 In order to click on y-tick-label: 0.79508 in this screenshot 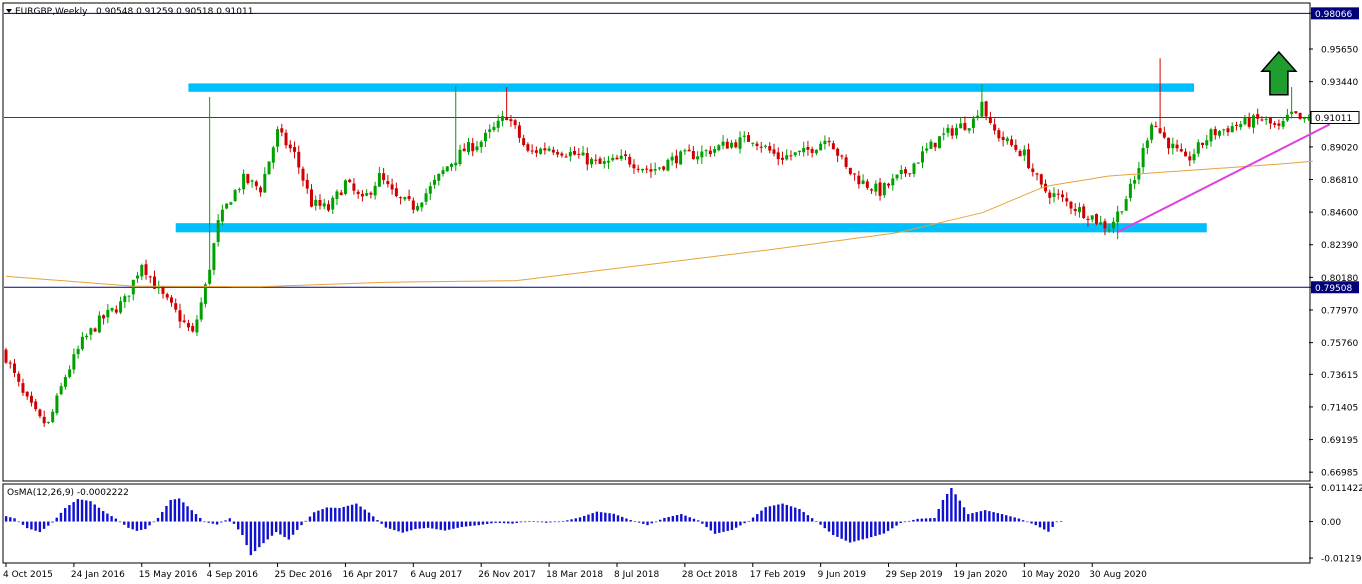, I will do `click(1333, 289)`.